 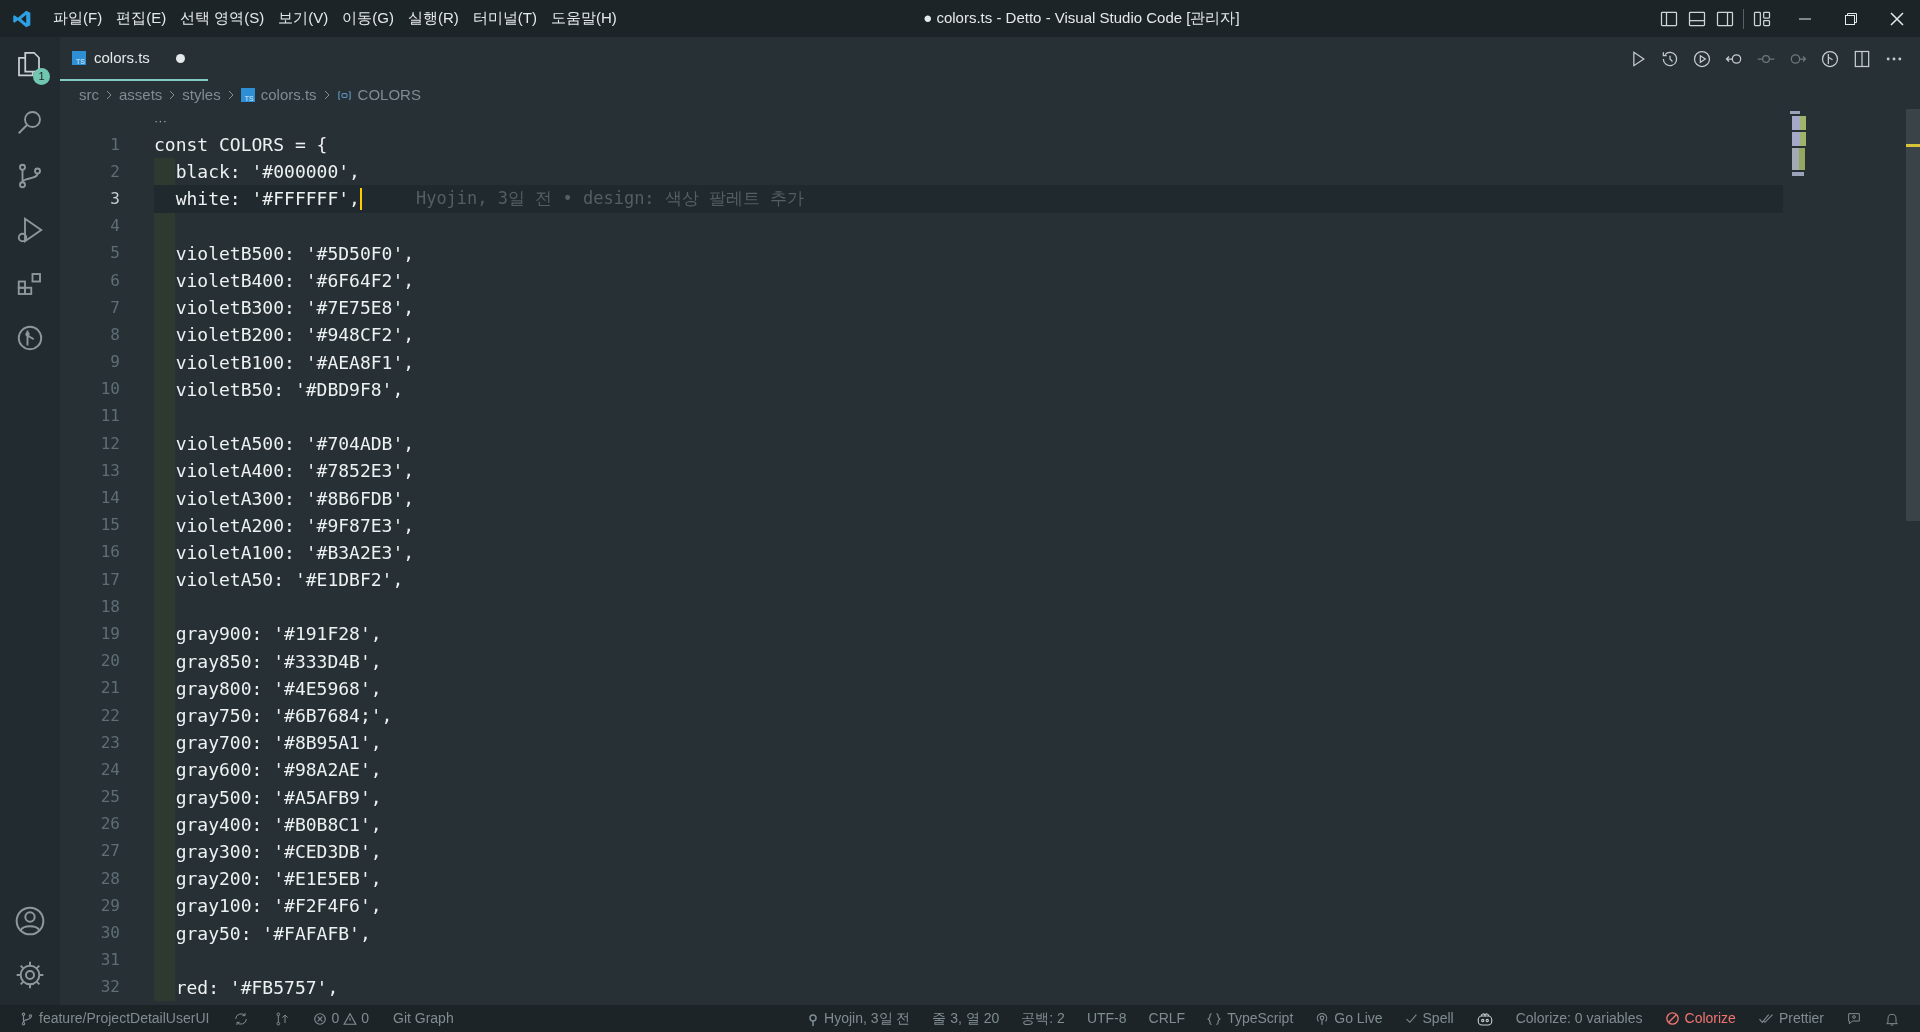 I want to click on line-number: 31, so click(x=110, y=960).